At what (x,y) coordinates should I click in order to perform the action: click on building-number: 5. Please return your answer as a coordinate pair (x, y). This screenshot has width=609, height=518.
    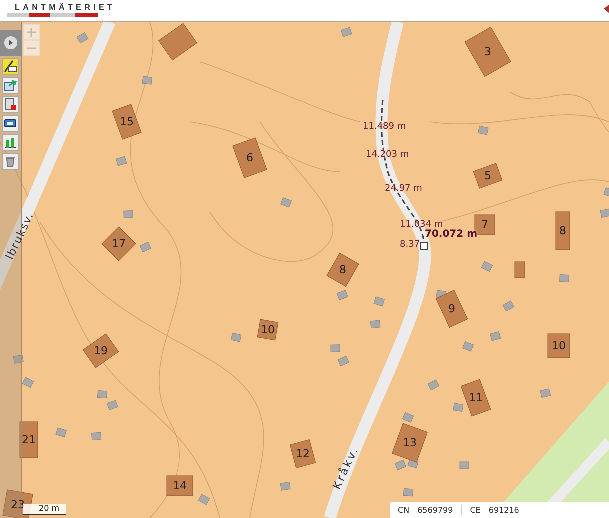
    Looking at the image, I should click on (488, 176).